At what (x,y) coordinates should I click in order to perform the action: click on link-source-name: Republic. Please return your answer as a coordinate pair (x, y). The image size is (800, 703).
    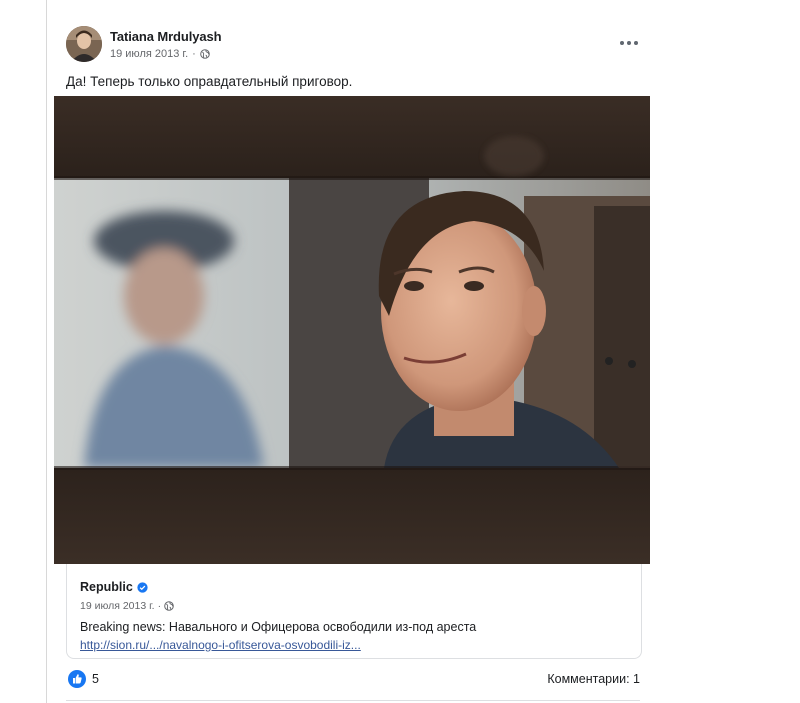
    Looking at the image, I should click on (106, 587).